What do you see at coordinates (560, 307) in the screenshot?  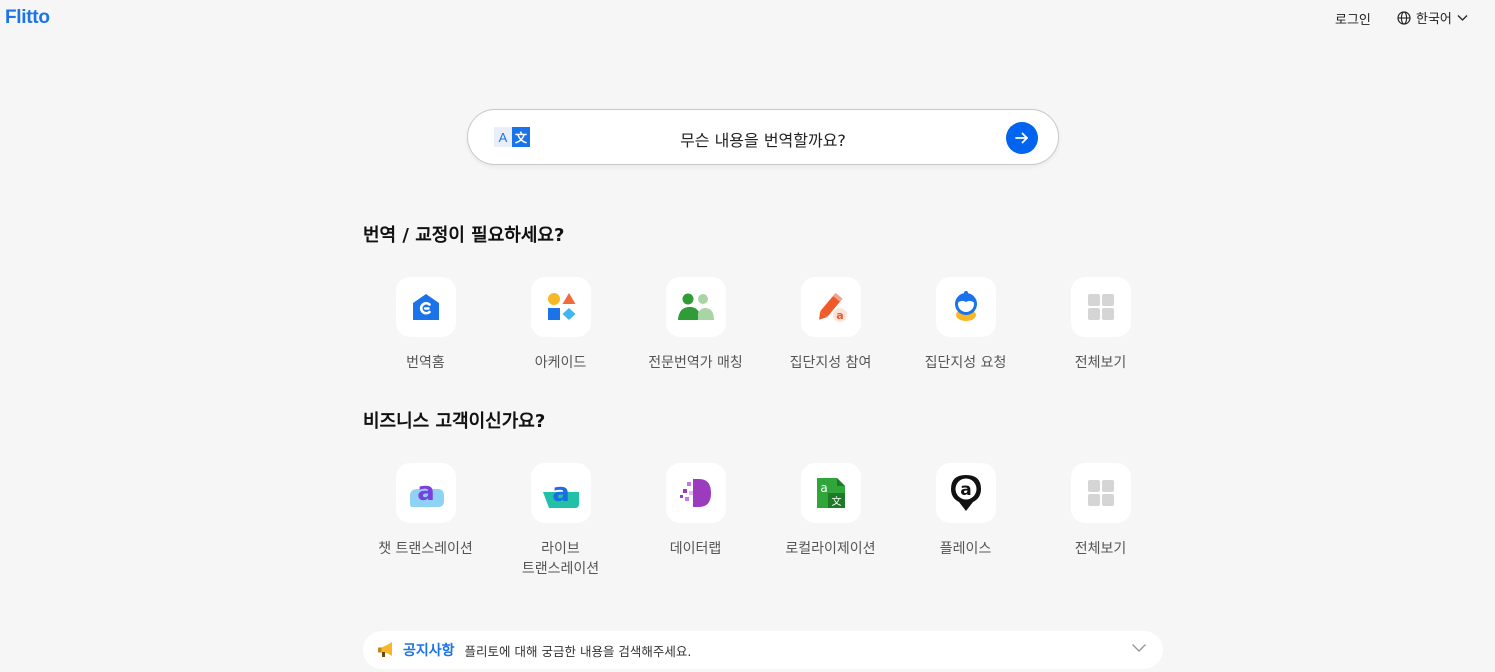 I see `arcade-icon` at bounding box center [560, 307].